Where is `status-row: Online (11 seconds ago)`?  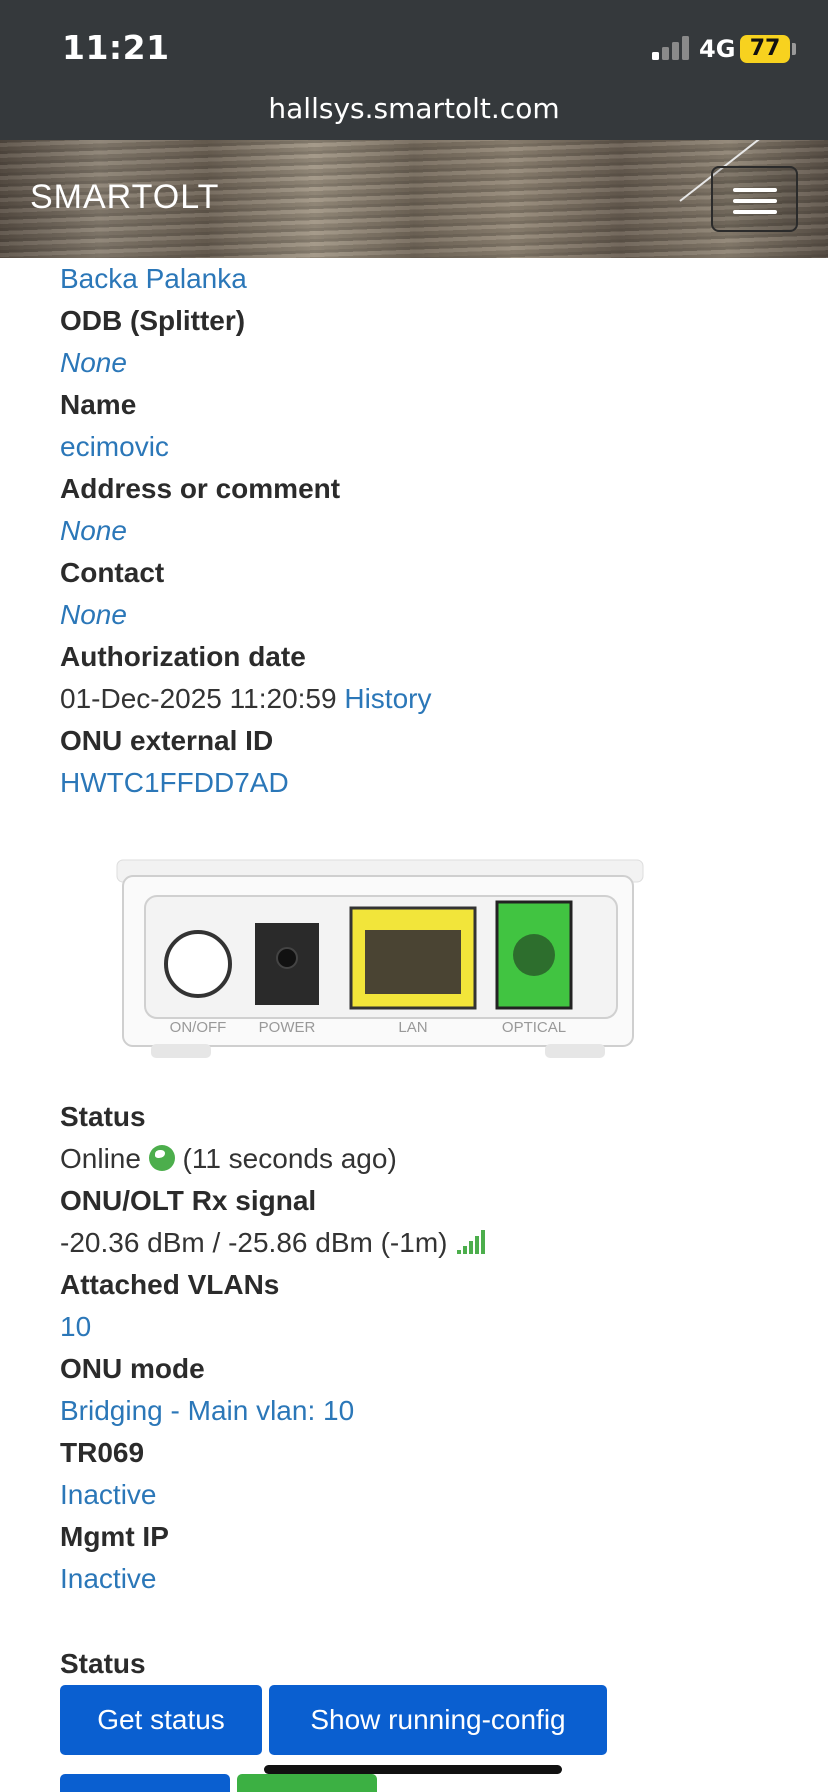
status-row: Online (11 seconds ago) is located at coordinates (430, 1159).